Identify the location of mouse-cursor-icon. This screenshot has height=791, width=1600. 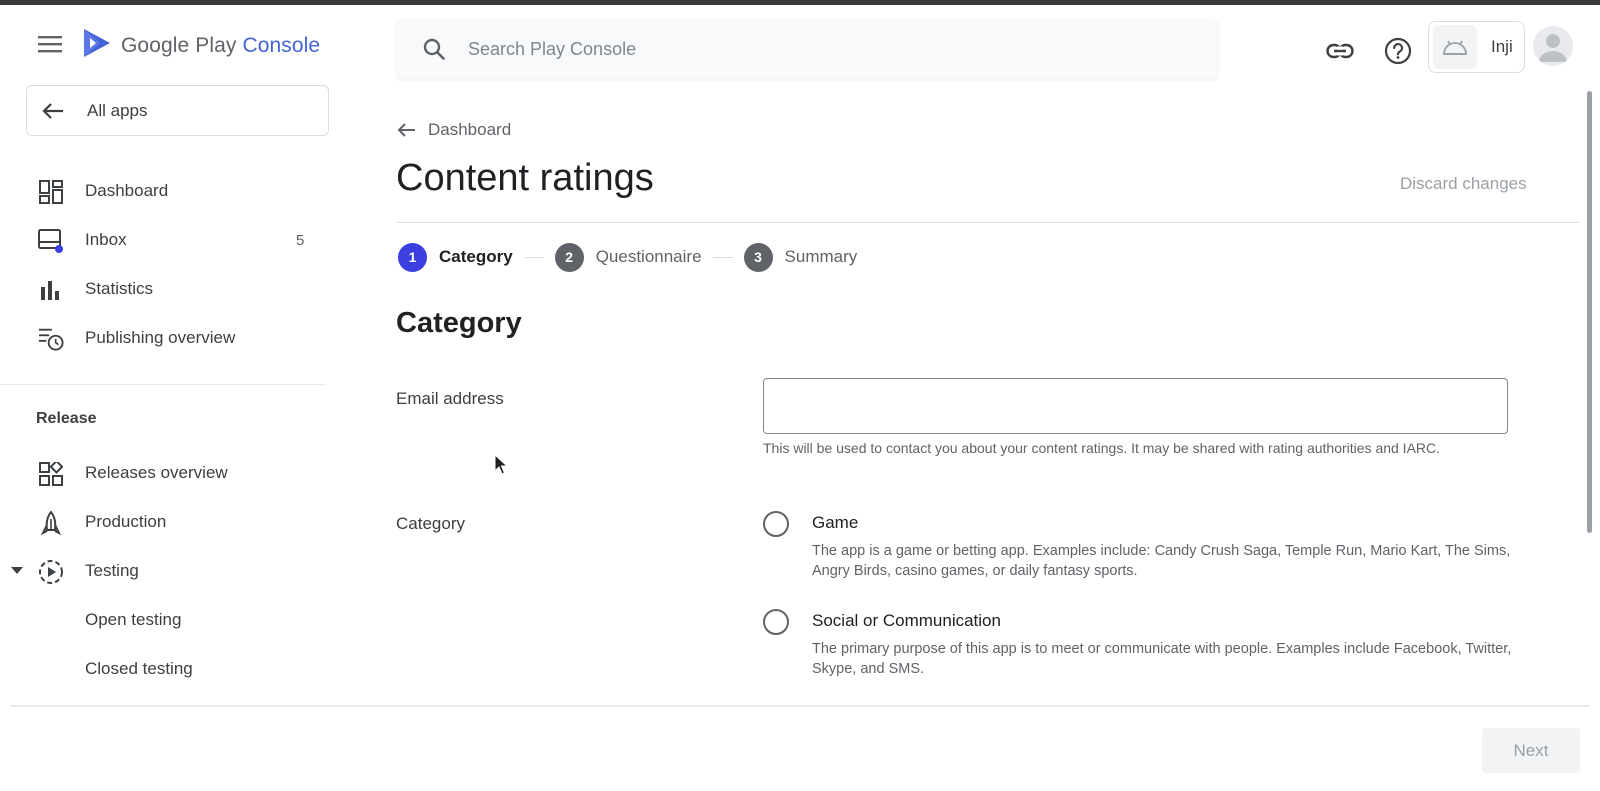
(501, 467).